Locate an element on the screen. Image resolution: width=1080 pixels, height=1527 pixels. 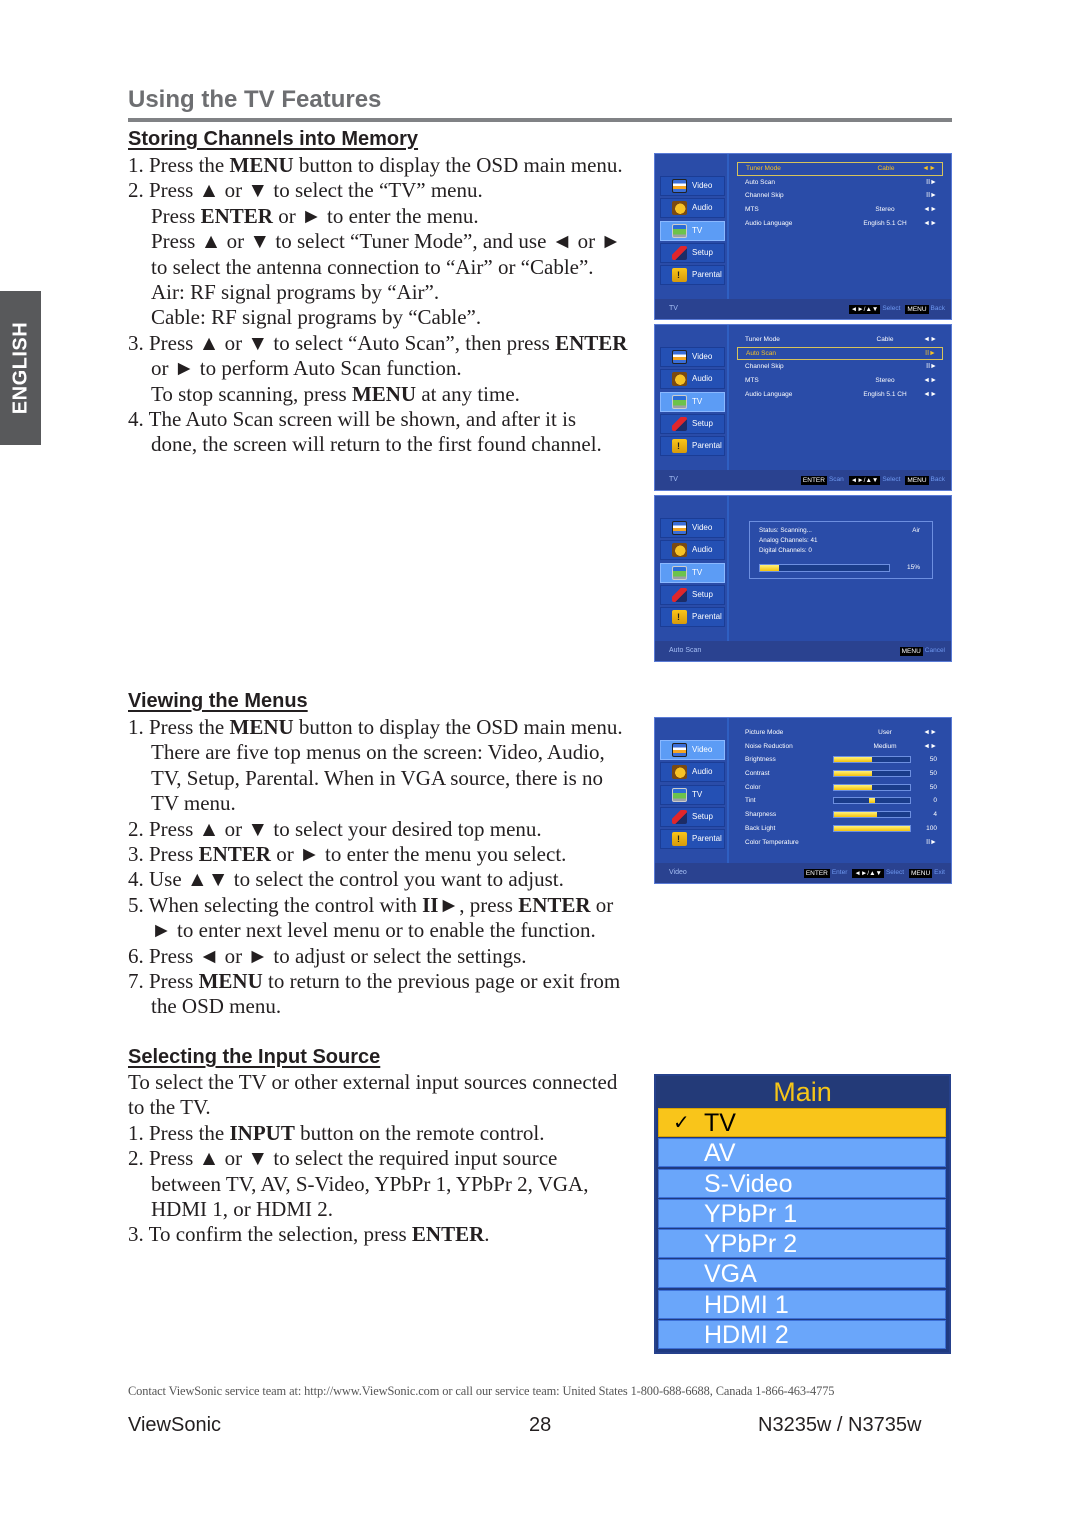
text-line: TV menu. is located at coordinates (388, 803).